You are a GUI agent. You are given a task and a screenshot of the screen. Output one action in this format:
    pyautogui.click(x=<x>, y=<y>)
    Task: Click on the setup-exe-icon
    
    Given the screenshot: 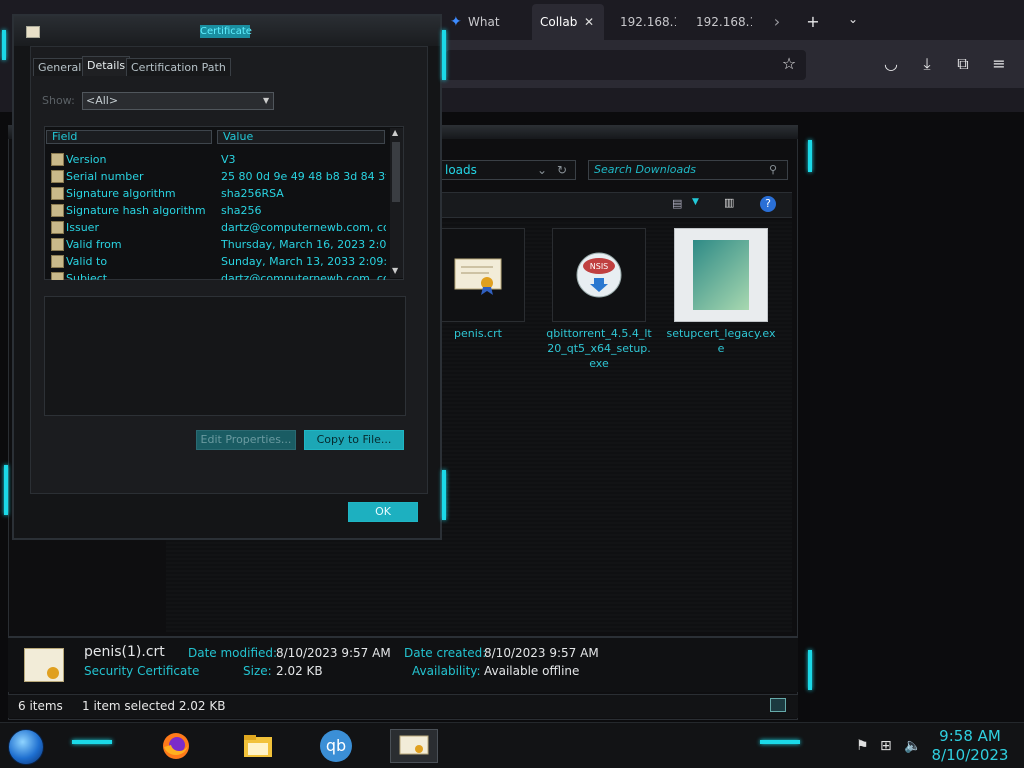 What is the action you would take?
    pyautogui.click(x=721, y=275)
    